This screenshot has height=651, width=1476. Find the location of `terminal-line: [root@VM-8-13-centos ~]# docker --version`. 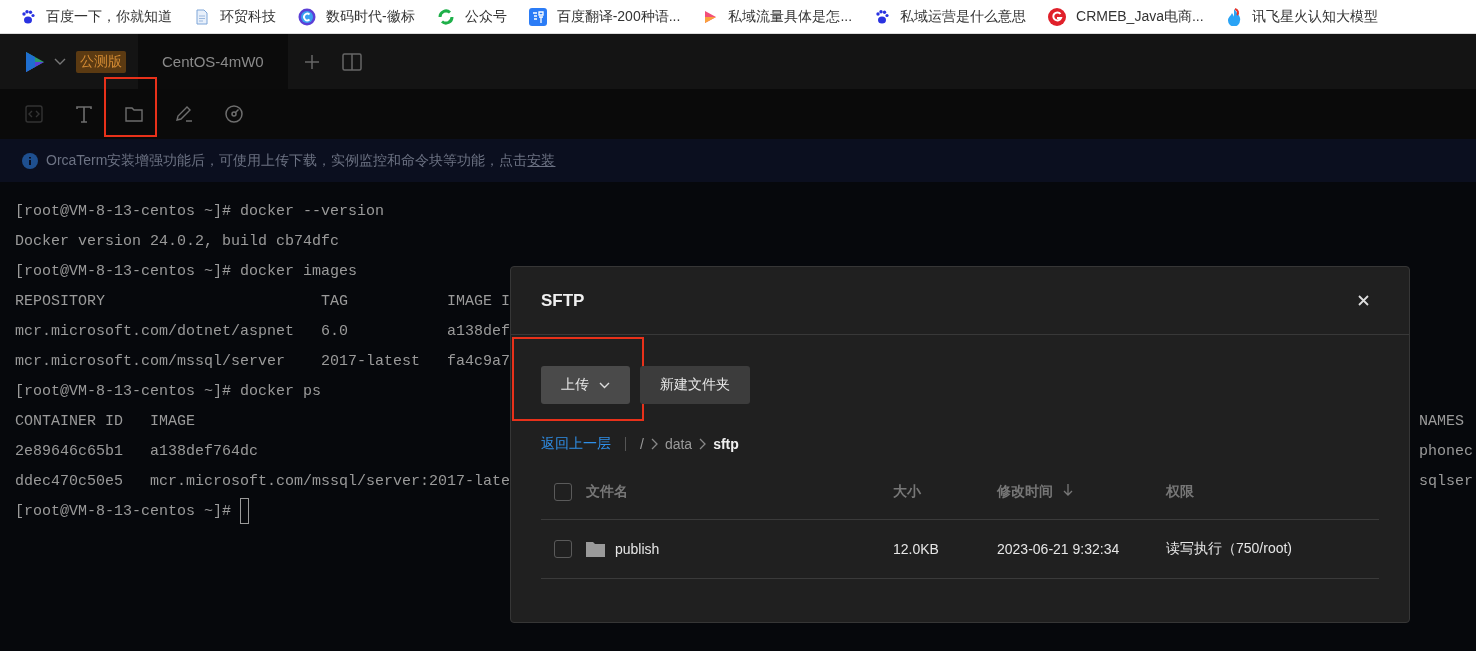

terminal-line: [root@VM-8-13-centos ~]# docker --version is located at coordinates (200, 211).